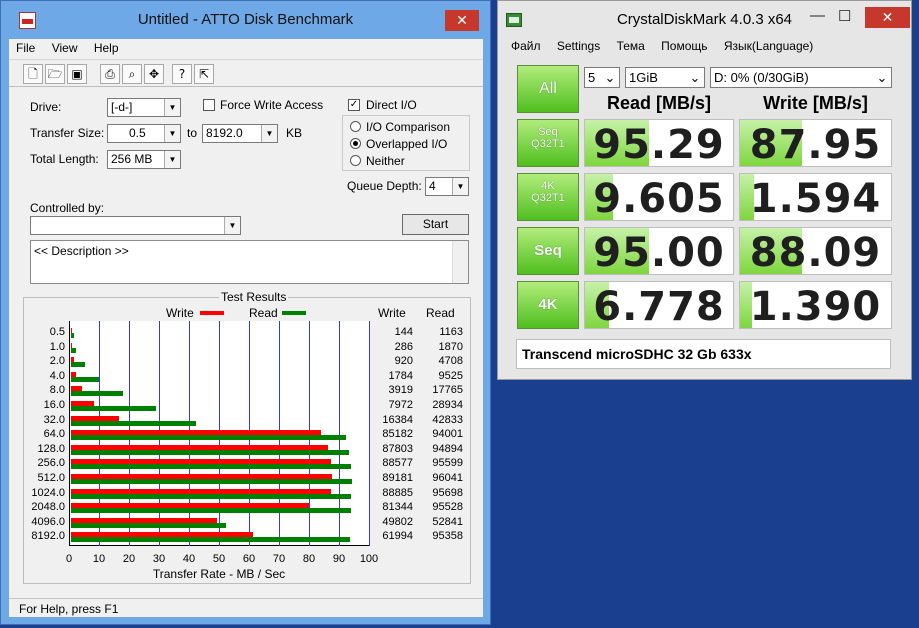 The height and width of the screenshot is (628, 919). What do you see at coordinates (246, 73) in the screenshot?
I see `atto-toolbar: 🗋 🗁 ▣ ⎙ ⌕ ✥ ? ⇱` at bounding box center [246, 73].